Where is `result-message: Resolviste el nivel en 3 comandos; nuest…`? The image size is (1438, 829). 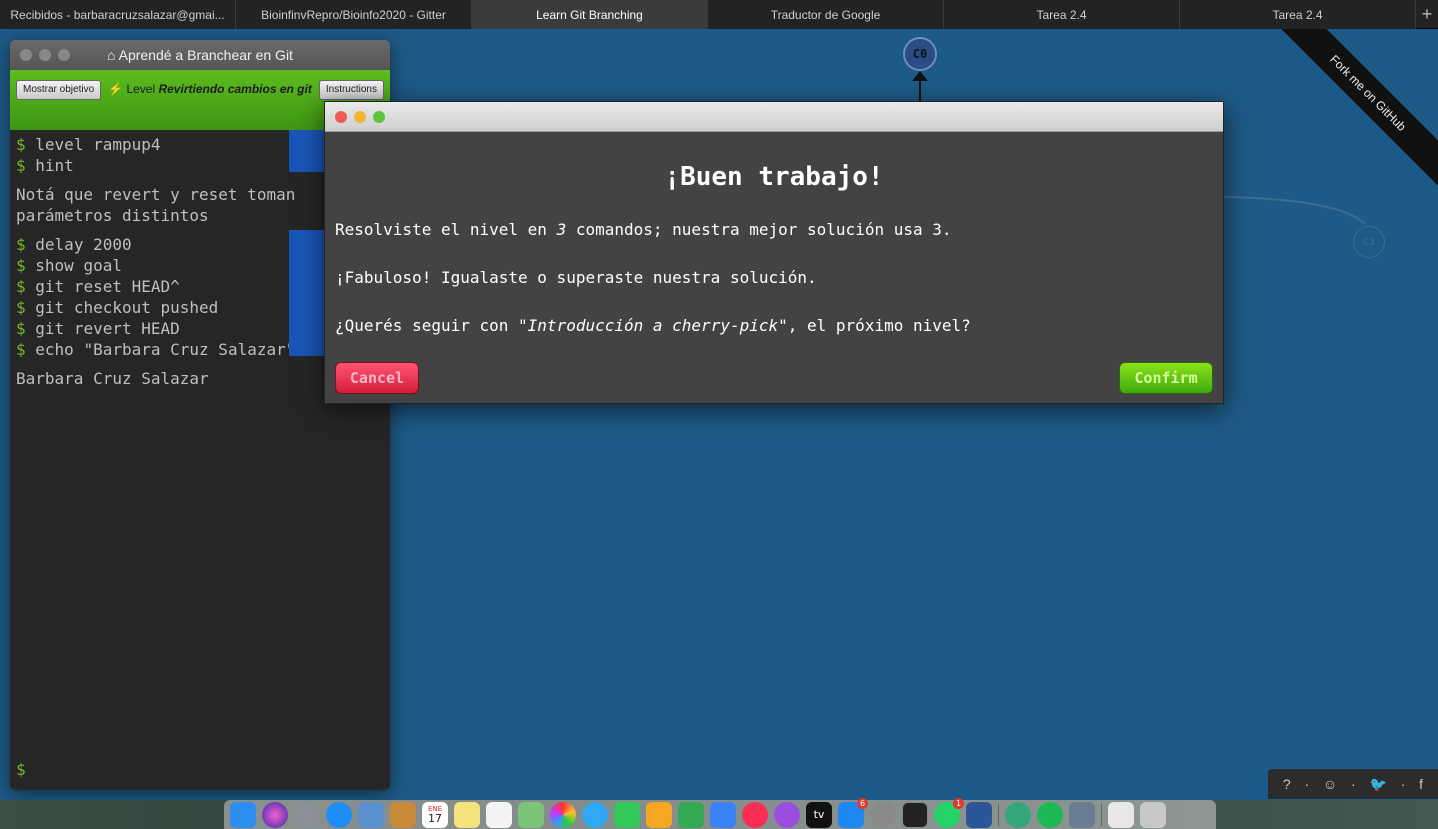
result-message: Resolviste el nivel en 3 comandos; nuest… is located at coordinates (643, 229).